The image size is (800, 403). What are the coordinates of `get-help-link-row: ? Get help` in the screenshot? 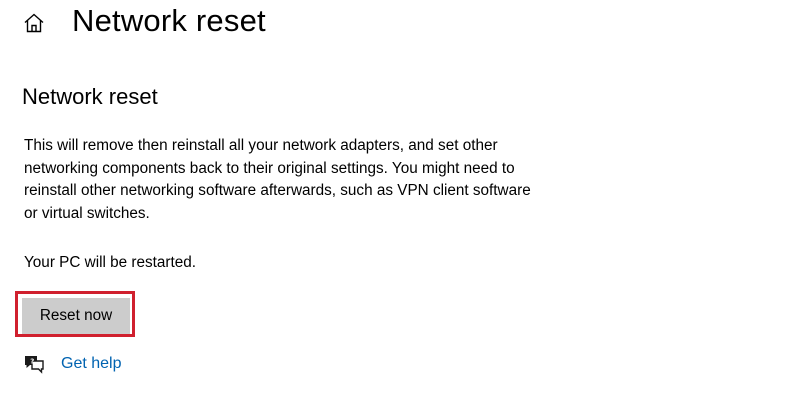 It's located at (71, 364).